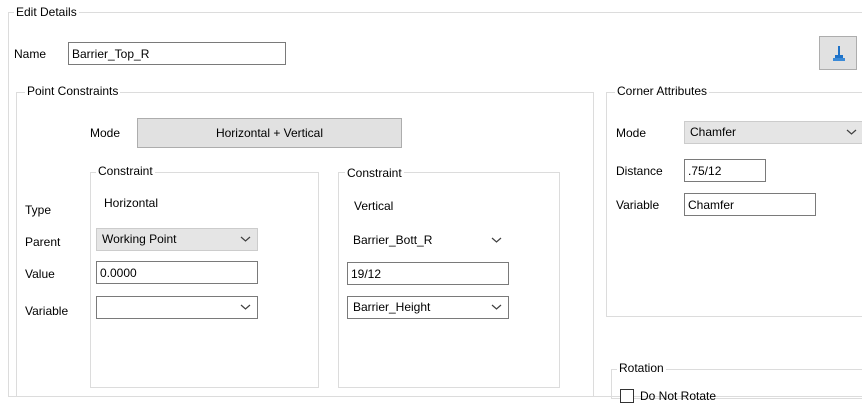 This screenshot has height=403, width=862. I want to click on point-constraints-title: Point Constraints, so click(73, 91).